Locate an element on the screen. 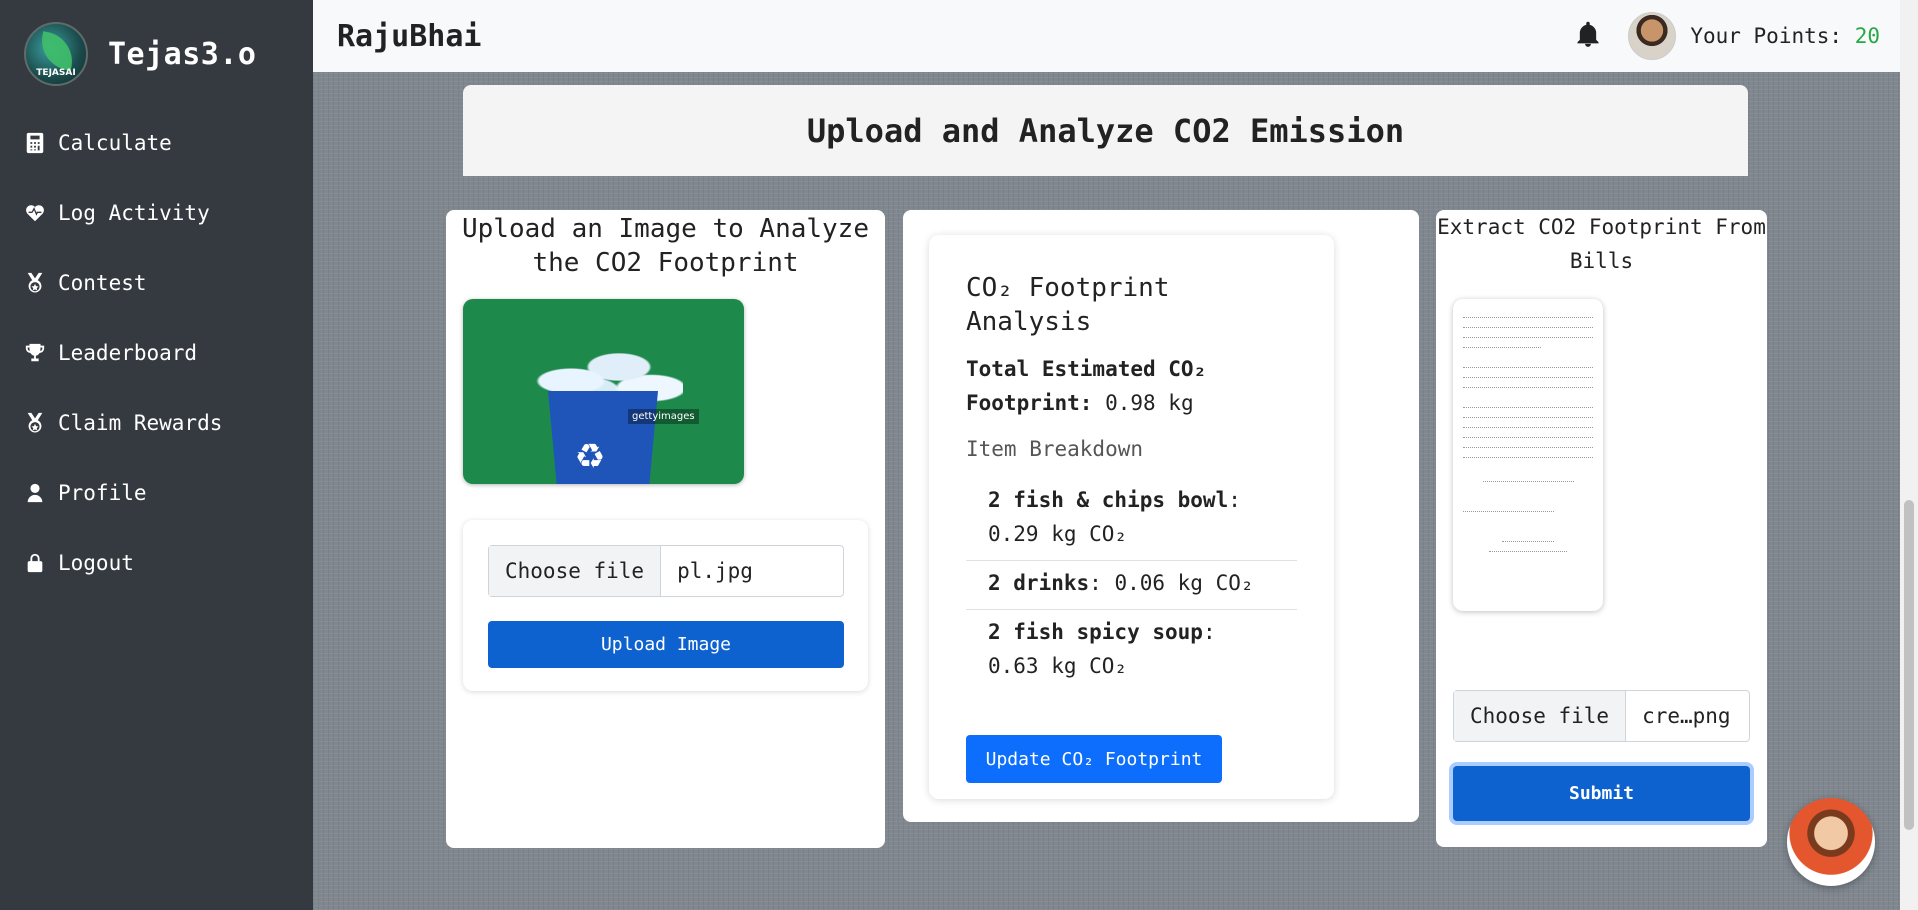 This screenshot has width=1918, height=910. trophy-icon is located at coordinates (35, 353).